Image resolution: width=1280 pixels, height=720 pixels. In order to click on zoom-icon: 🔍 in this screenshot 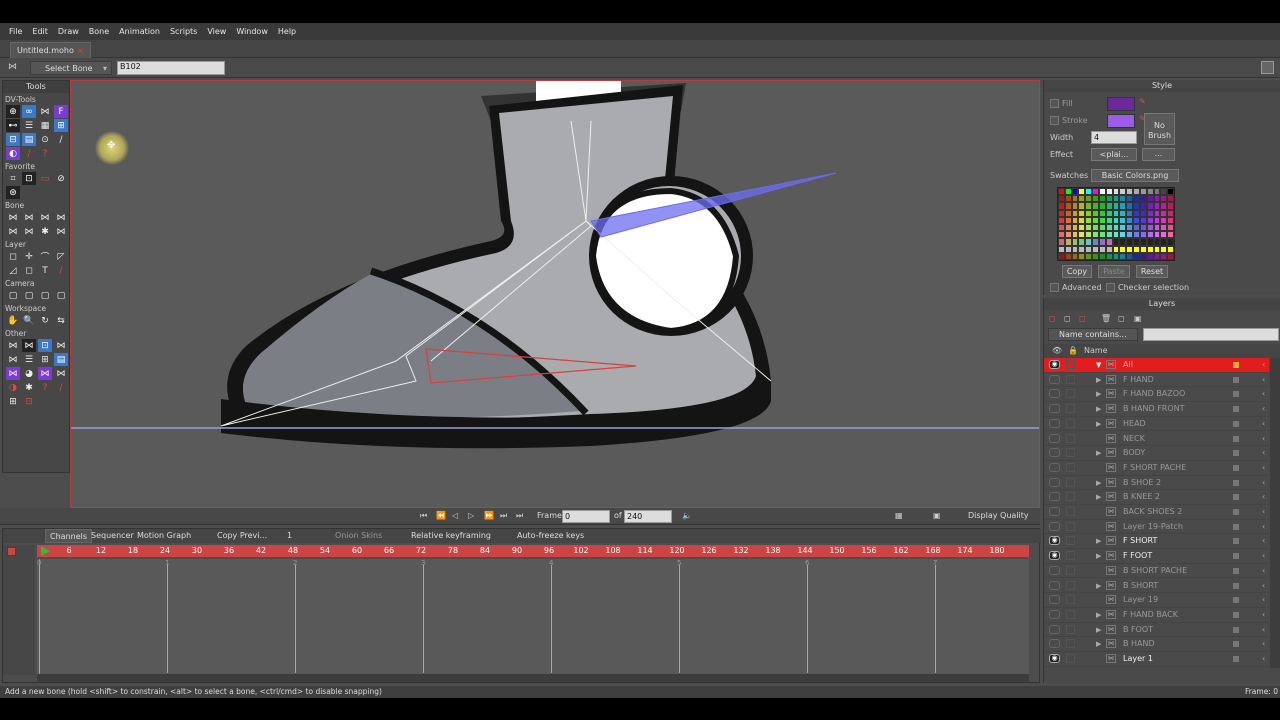, I will do `click(29, 320)`.